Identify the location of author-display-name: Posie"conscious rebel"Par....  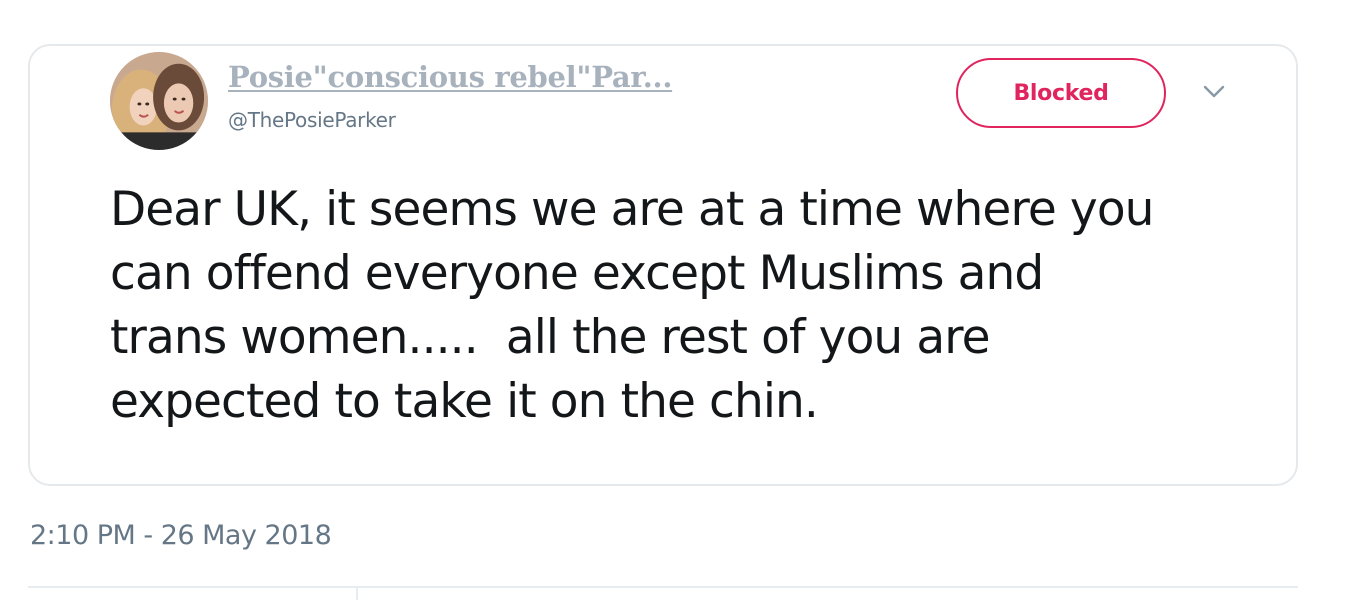
(450, 77).